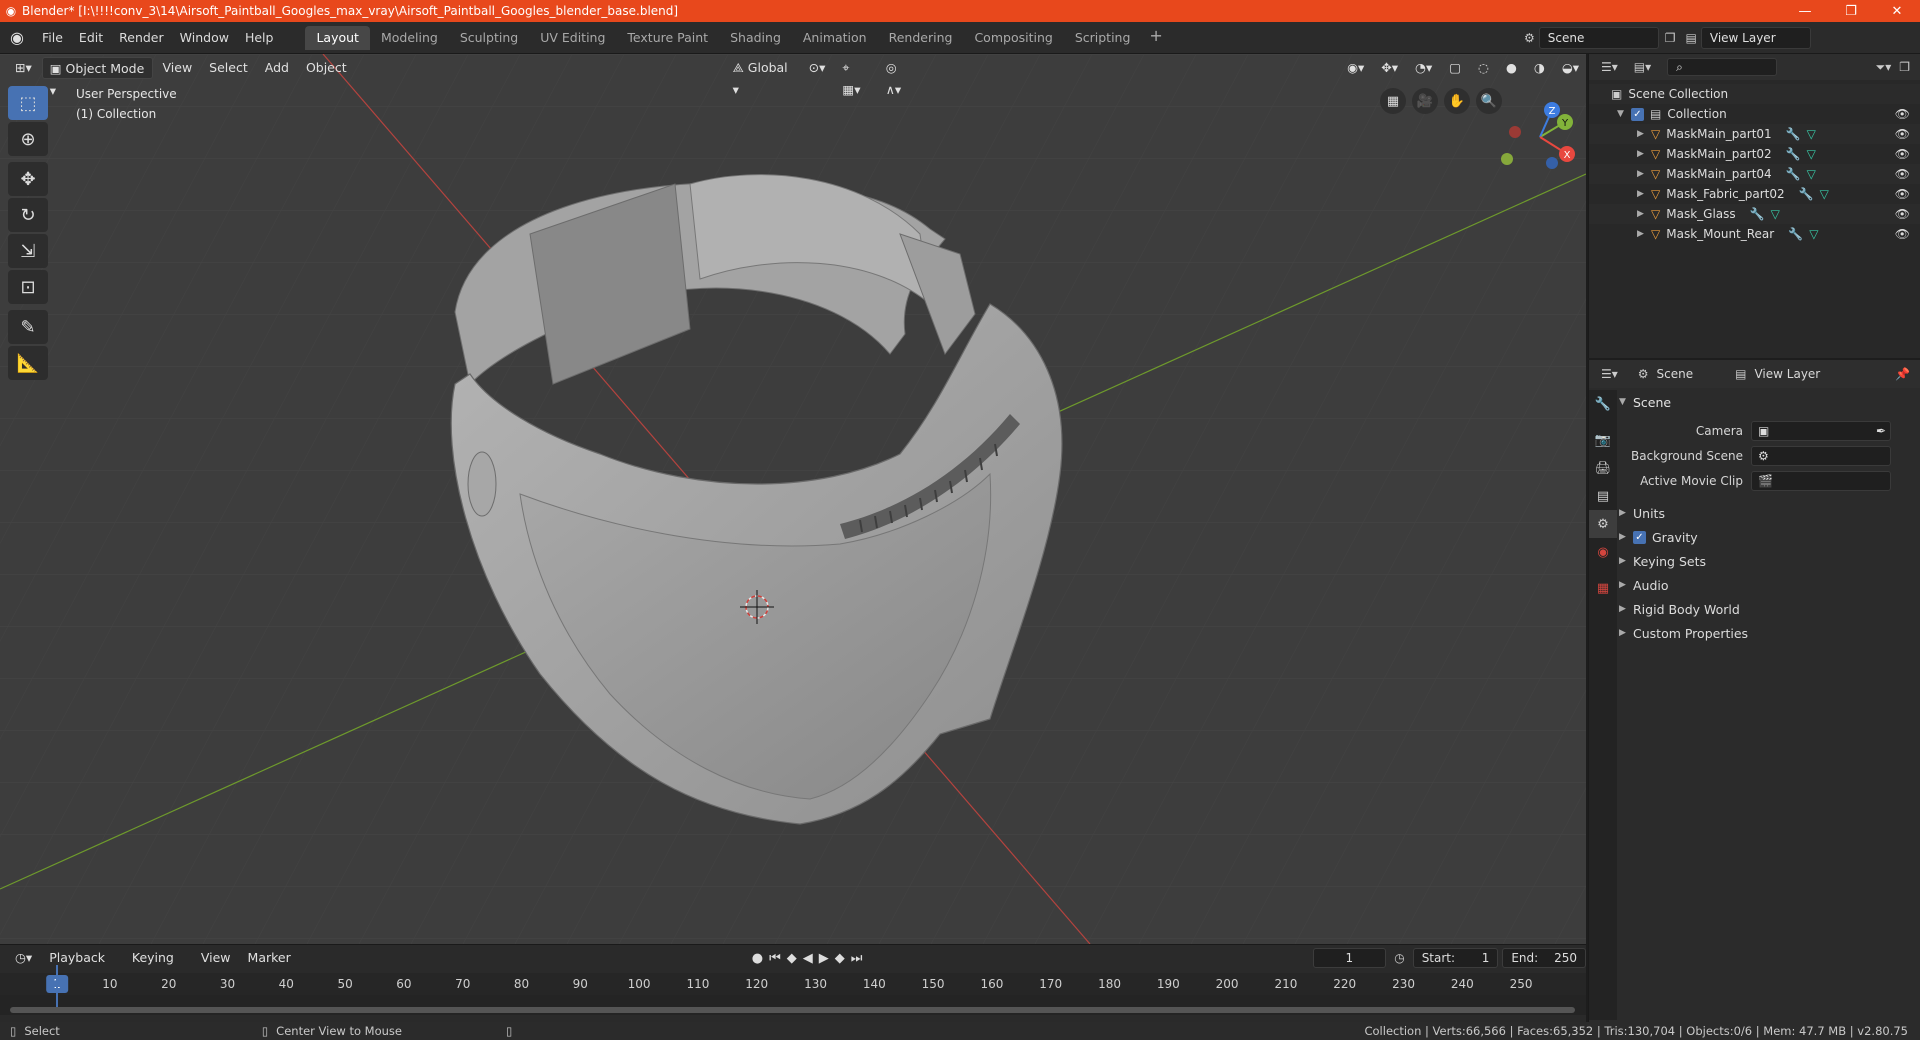  Describe the element at coordinates (28, 139) in the screenshot. I see `cursor-tool-icon: ⊕` at that location.